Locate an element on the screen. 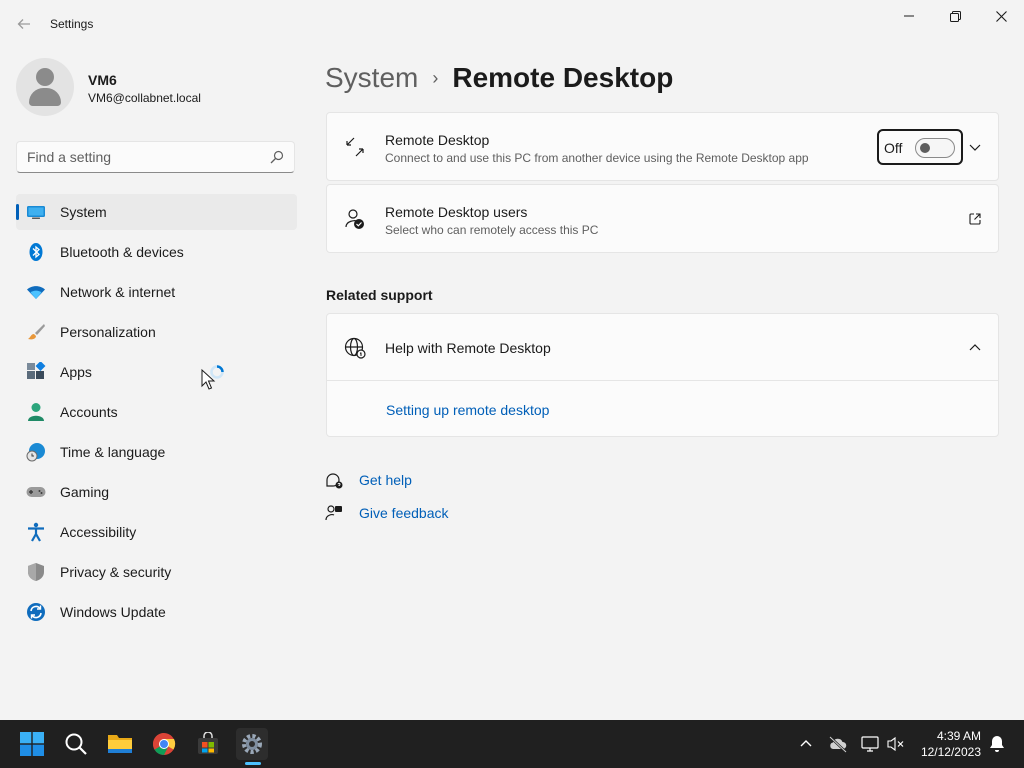 The height and width of the screenshot is (768, 1024). sidebar-item-accessibility: Accessibility is located at coordinates (156, 532).